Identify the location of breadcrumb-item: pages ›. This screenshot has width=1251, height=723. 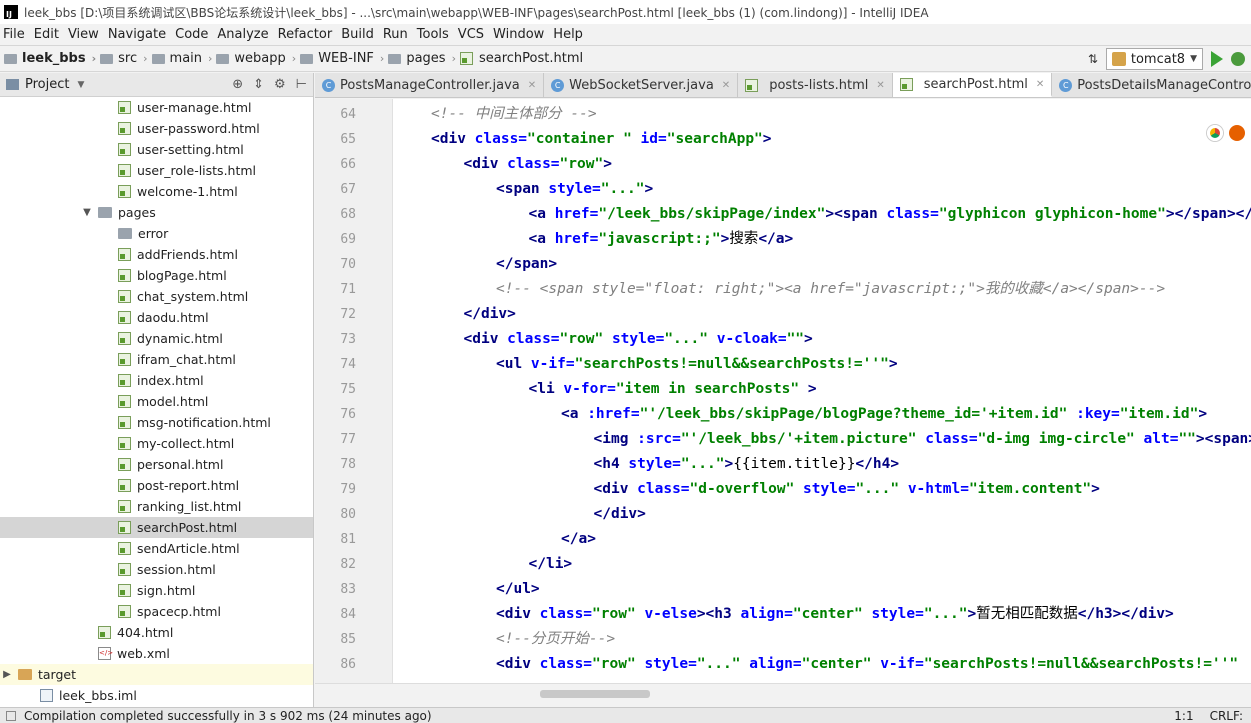
(422, 58).